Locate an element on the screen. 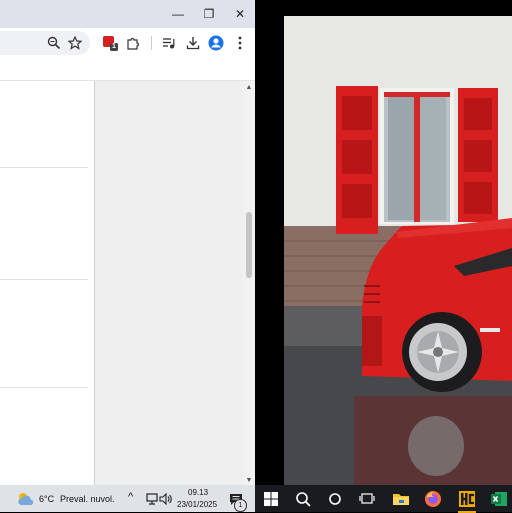 The image size is (512, 513). firefox-icon is located at coordinates (433, 499).